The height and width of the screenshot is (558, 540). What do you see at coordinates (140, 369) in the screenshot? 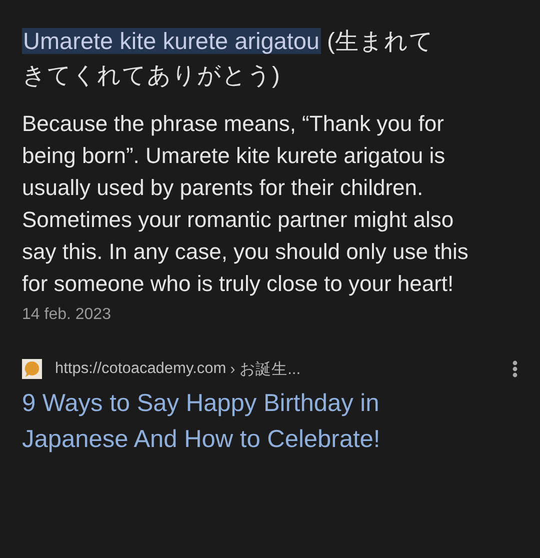
I see `source-url: https://cotoacademy.com` at bounding box center [140, 369].